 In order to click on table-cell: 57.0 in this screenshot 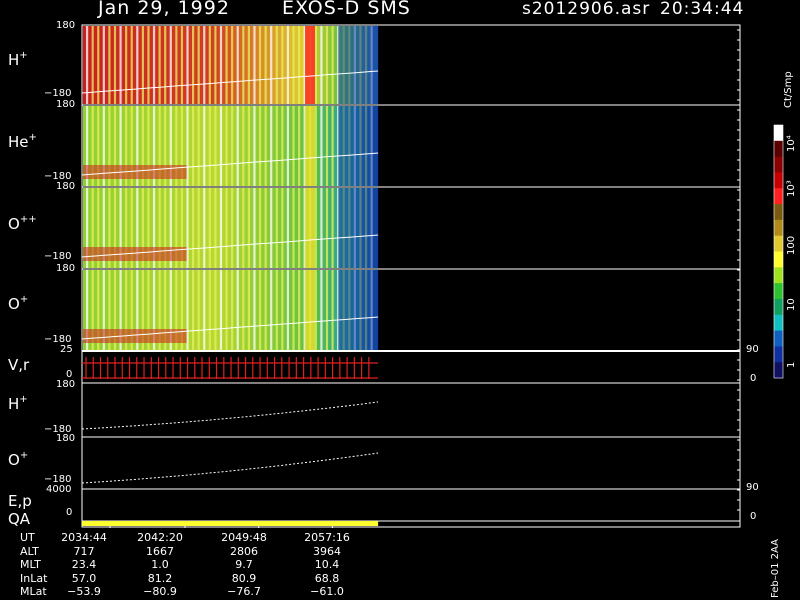, I will do `click(84, 578)`.